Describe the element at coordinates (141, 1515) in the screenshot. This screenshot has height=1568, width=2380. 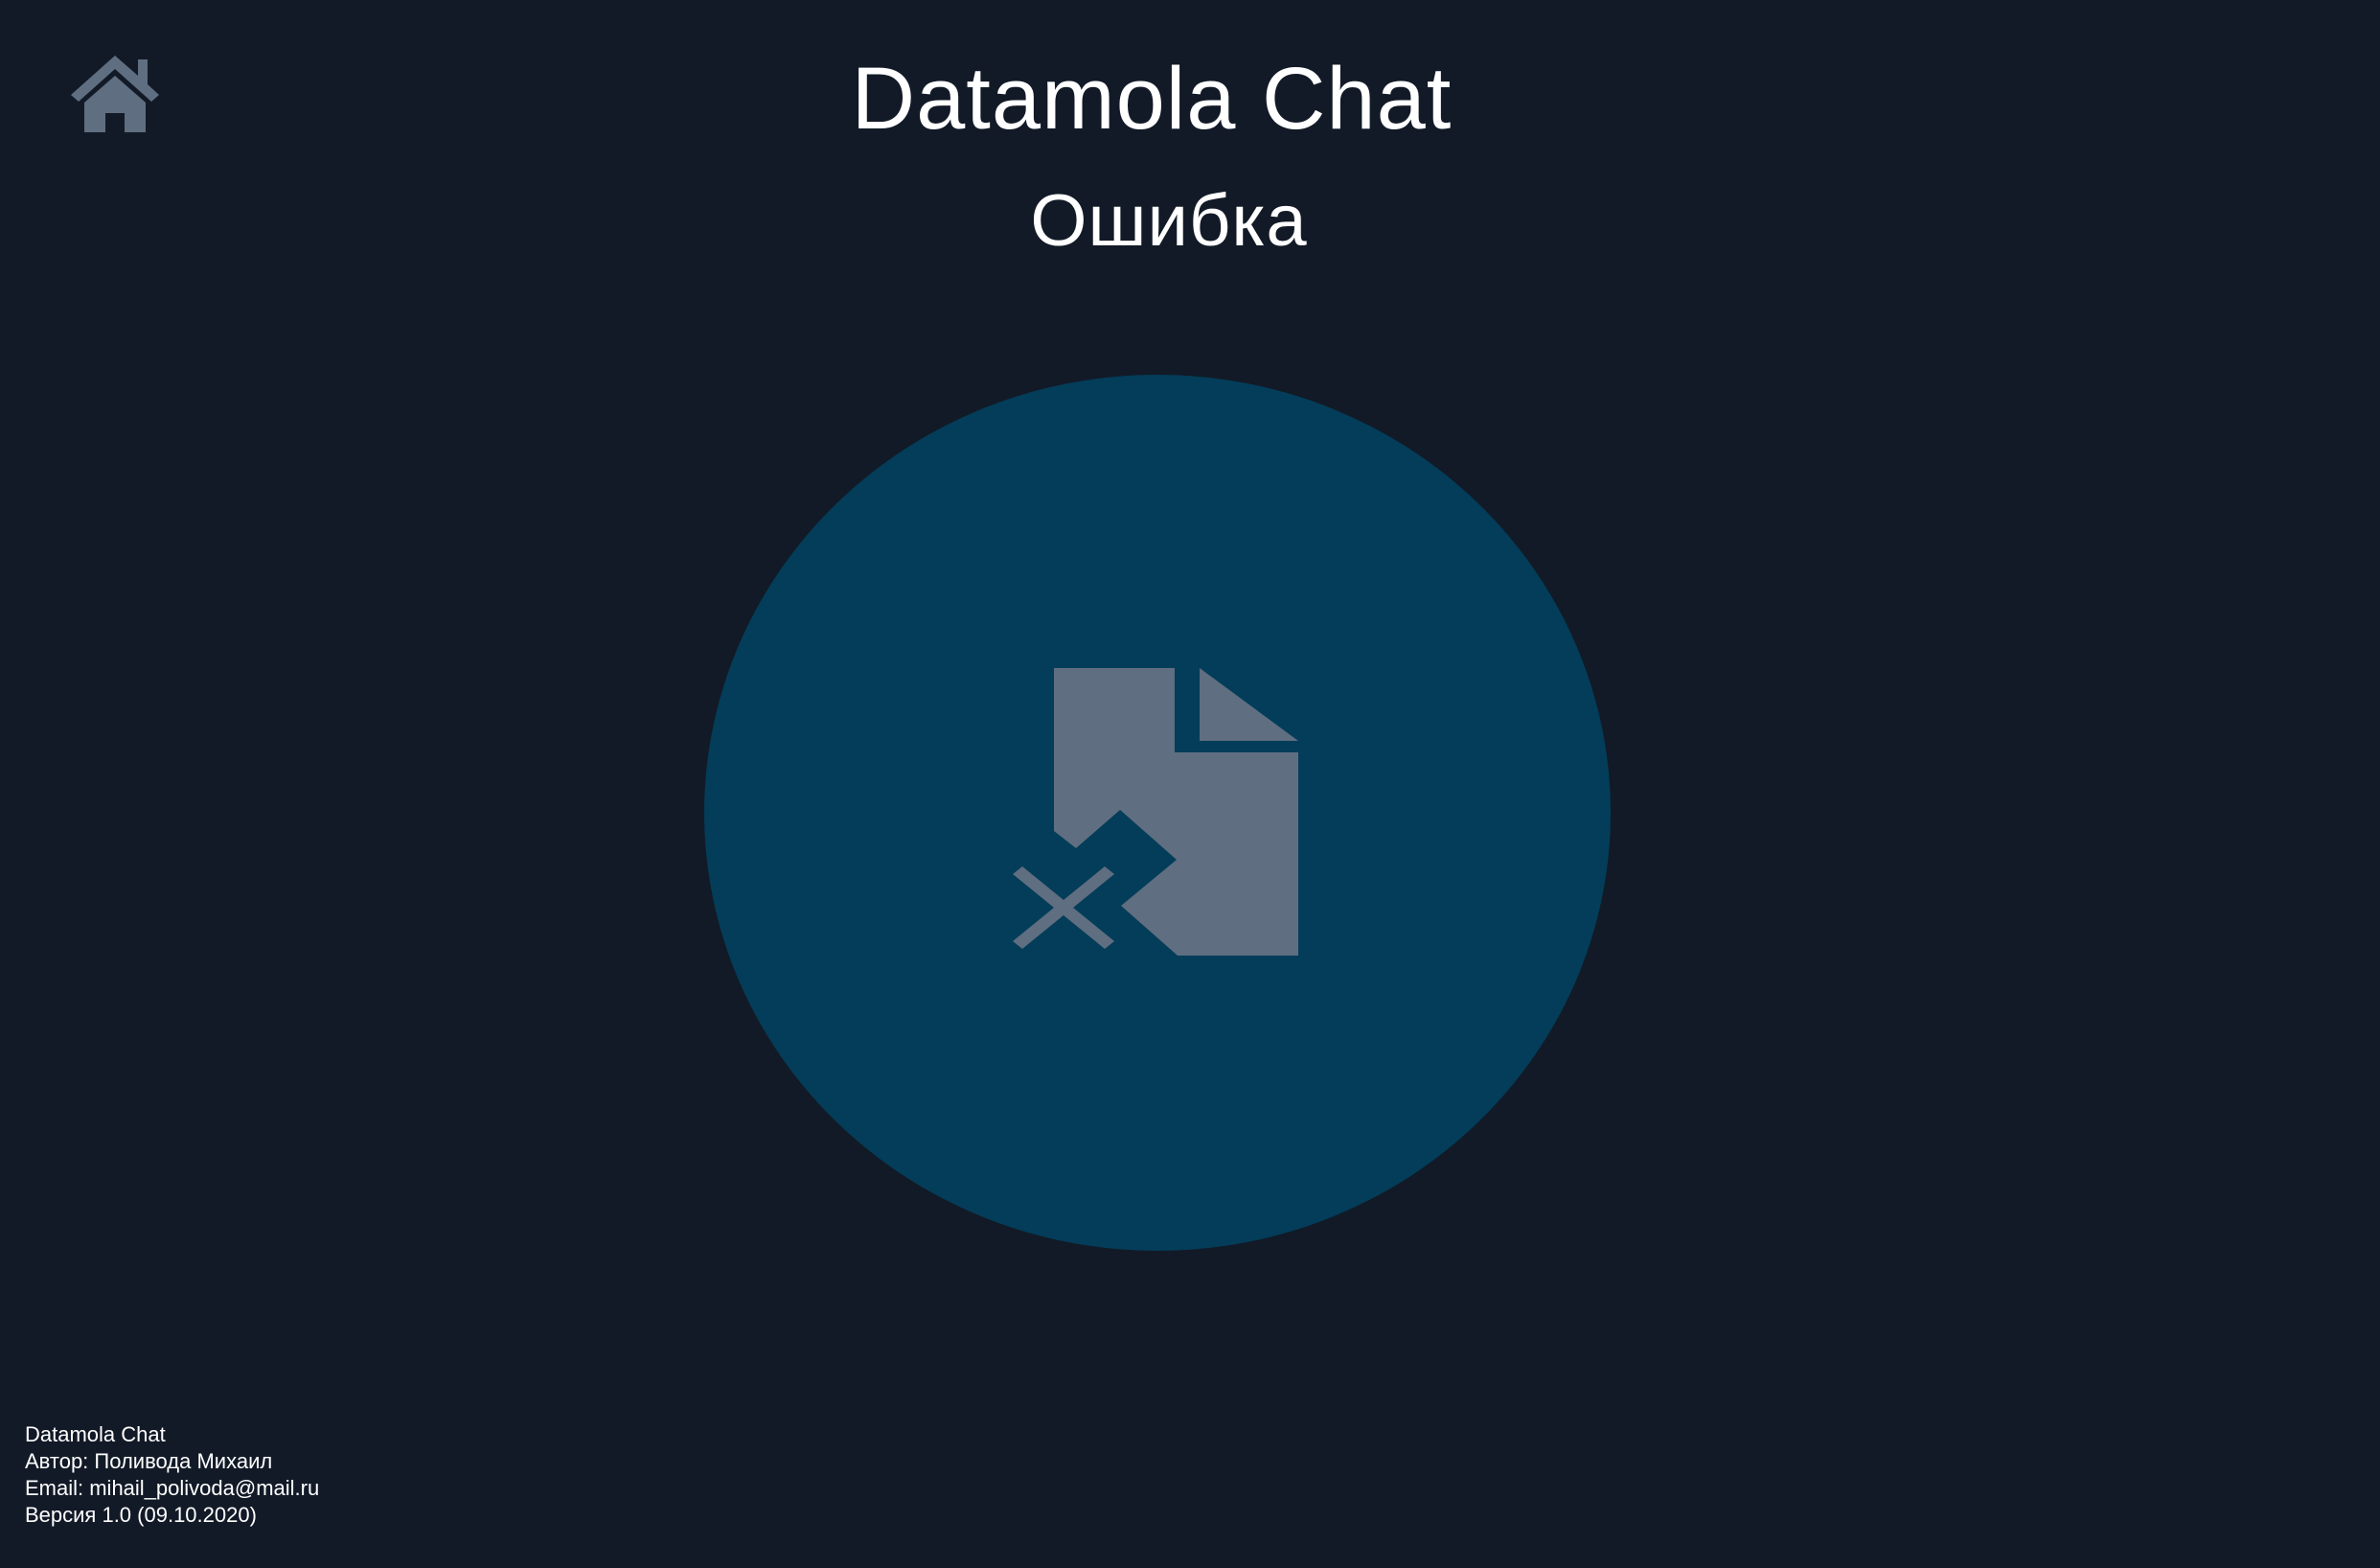
I see `footer-version: Версия 1.0 (09.10.2020)` at that location.